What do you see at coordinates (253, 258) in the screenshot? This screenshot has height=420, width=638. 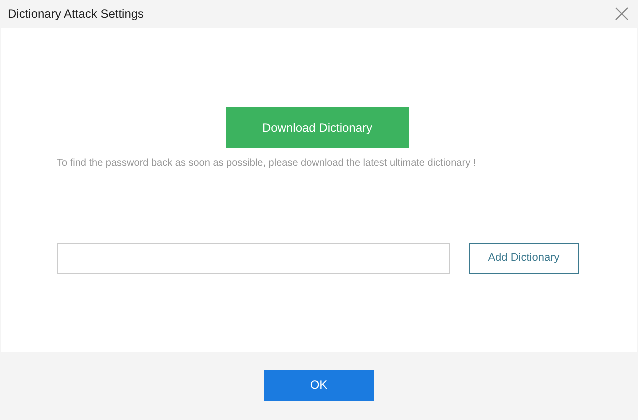 I see `dictionary-path-field` at bounding box center [253, 258].